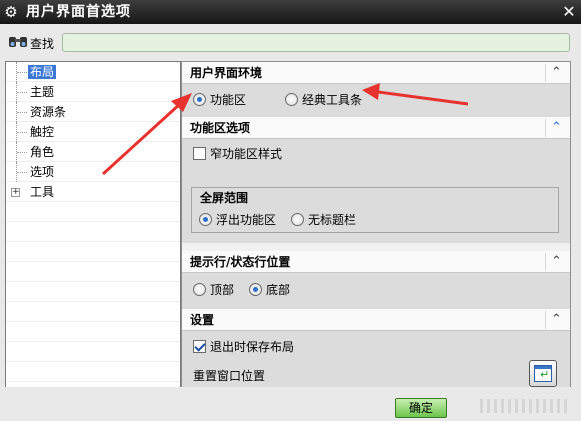 This screenshot has height=421, width=581. I want to click on radio-classic-toolbar: 经典工具条, so click(335, 100).